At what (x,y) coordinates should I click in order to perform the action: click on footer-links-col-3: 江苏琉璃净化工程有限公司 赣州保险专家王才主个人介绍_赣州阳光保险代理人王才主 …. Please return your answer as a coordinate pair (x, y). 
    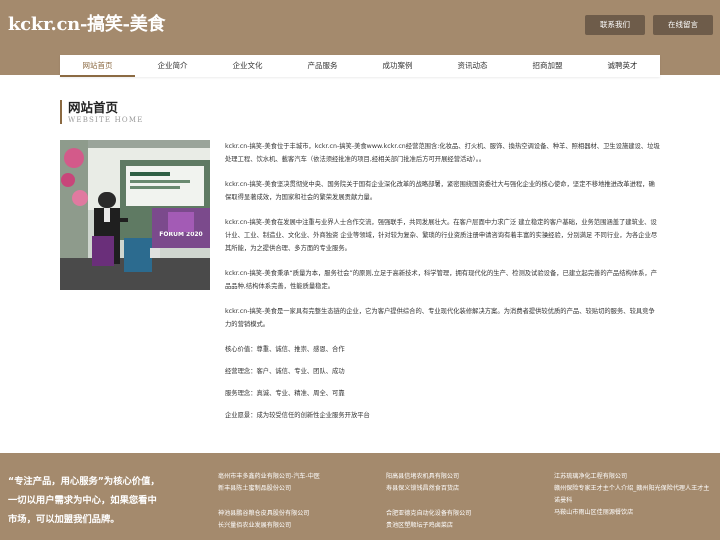
    Looking at the image, I should click on (635, 495).